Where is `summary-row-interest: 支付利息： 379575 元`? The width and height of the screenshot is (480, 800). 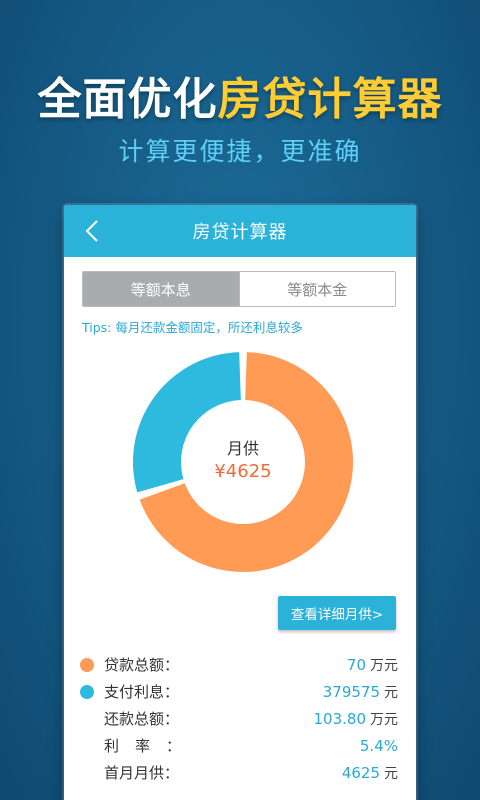
summary-row-interest: 支付利息： 379575 元 is located at coordinates (239, 691).